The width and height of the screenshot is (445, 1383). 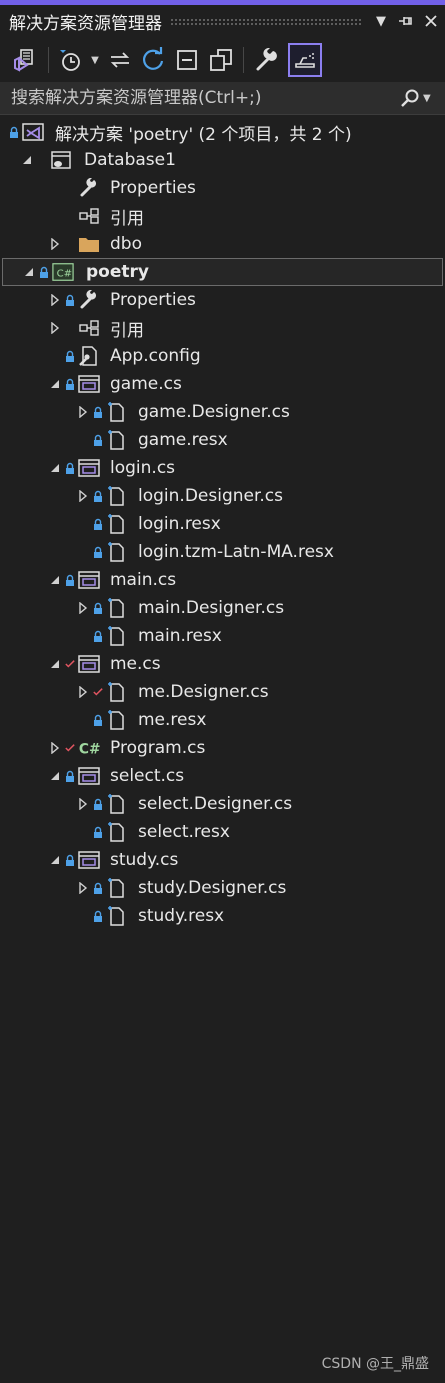 I want to click on tree-item-label: login.resx, so click(x=179, y=524).